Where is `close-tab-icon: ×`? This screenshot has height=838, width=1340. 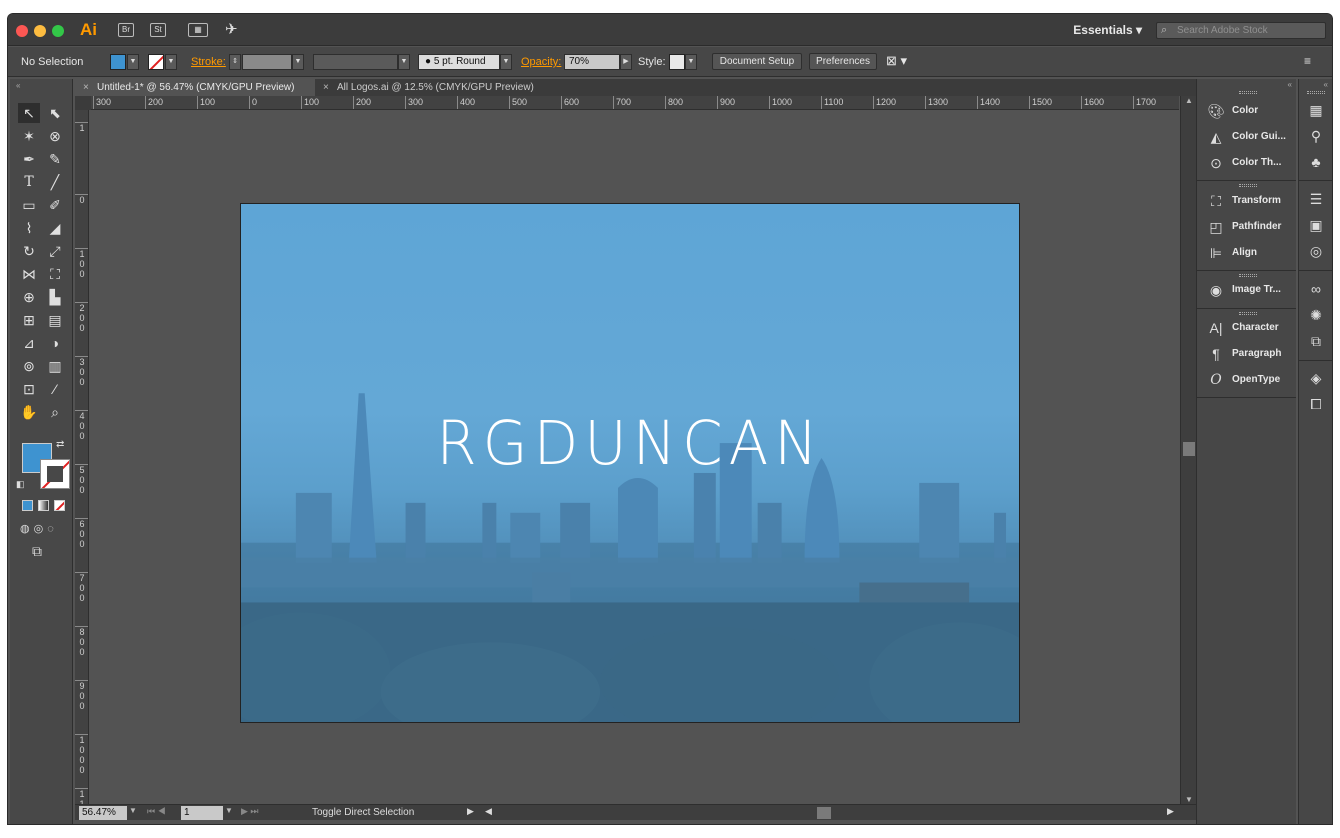
close-tab-icon: × is located at coordinates (86, 87).